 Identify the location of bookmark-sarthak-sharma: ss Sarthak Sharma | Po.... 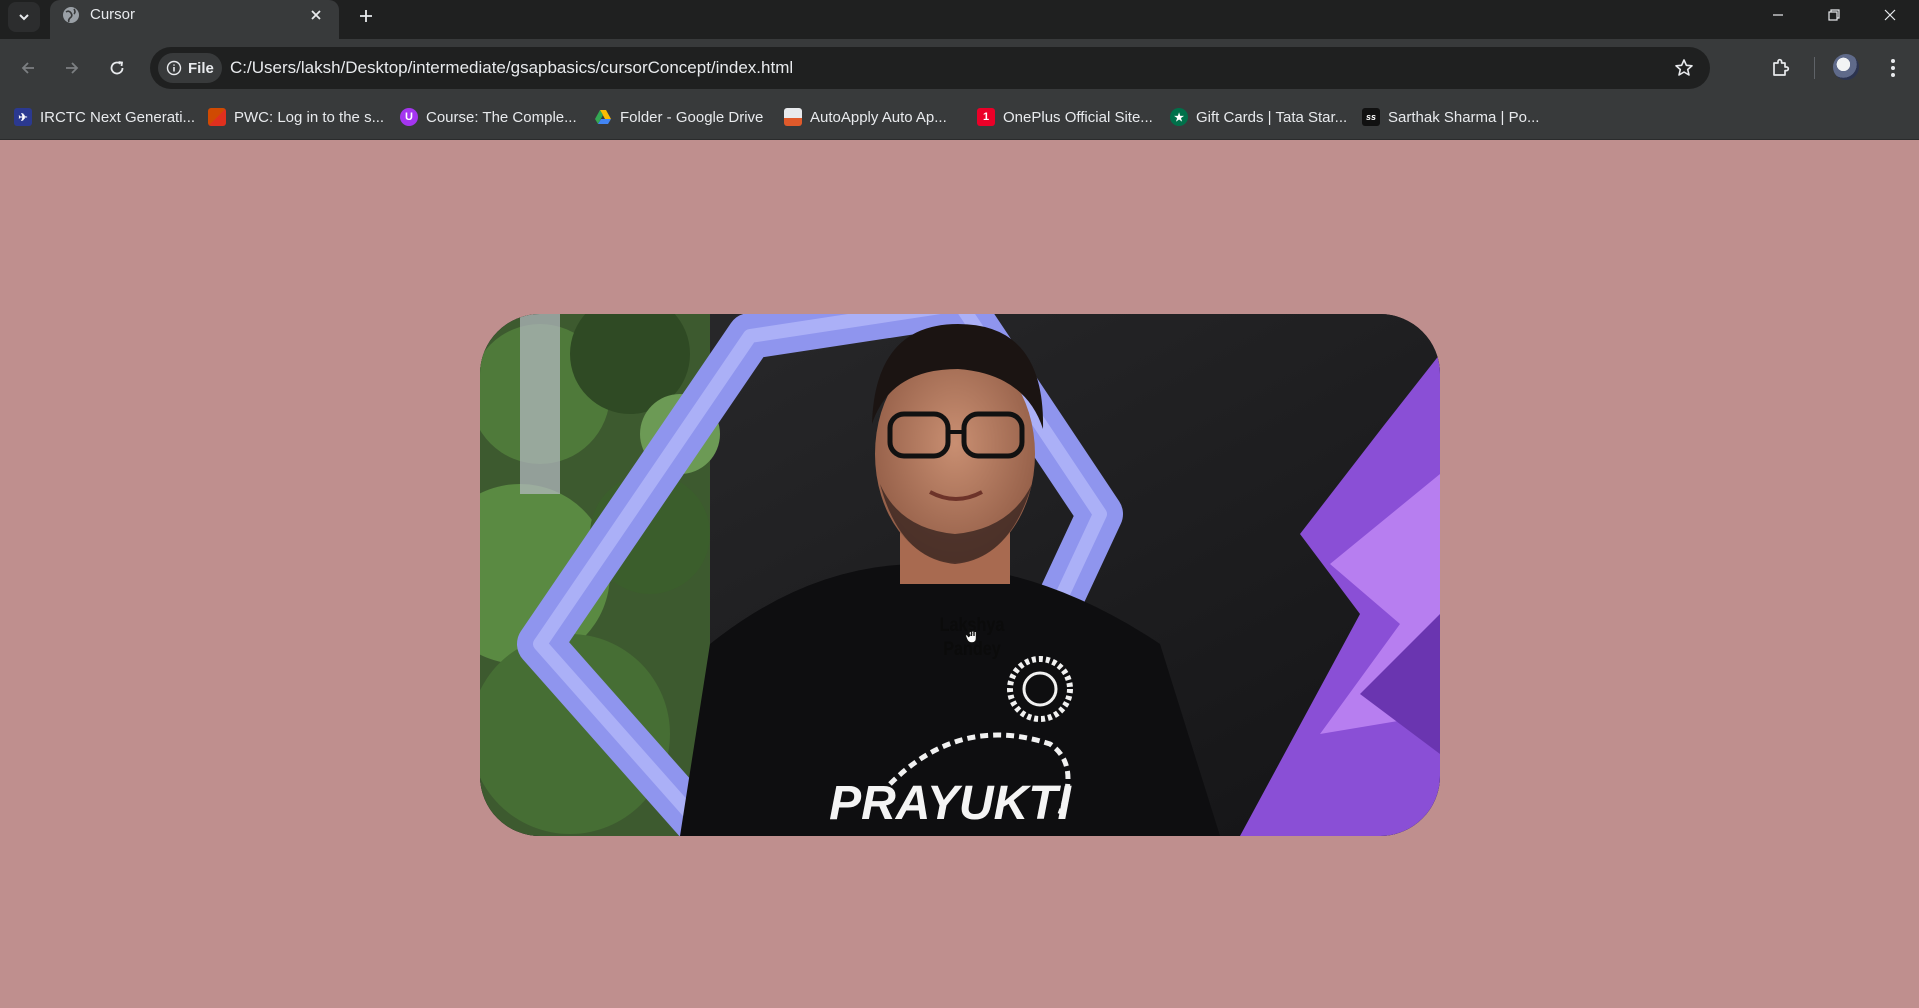
(1450, 117).